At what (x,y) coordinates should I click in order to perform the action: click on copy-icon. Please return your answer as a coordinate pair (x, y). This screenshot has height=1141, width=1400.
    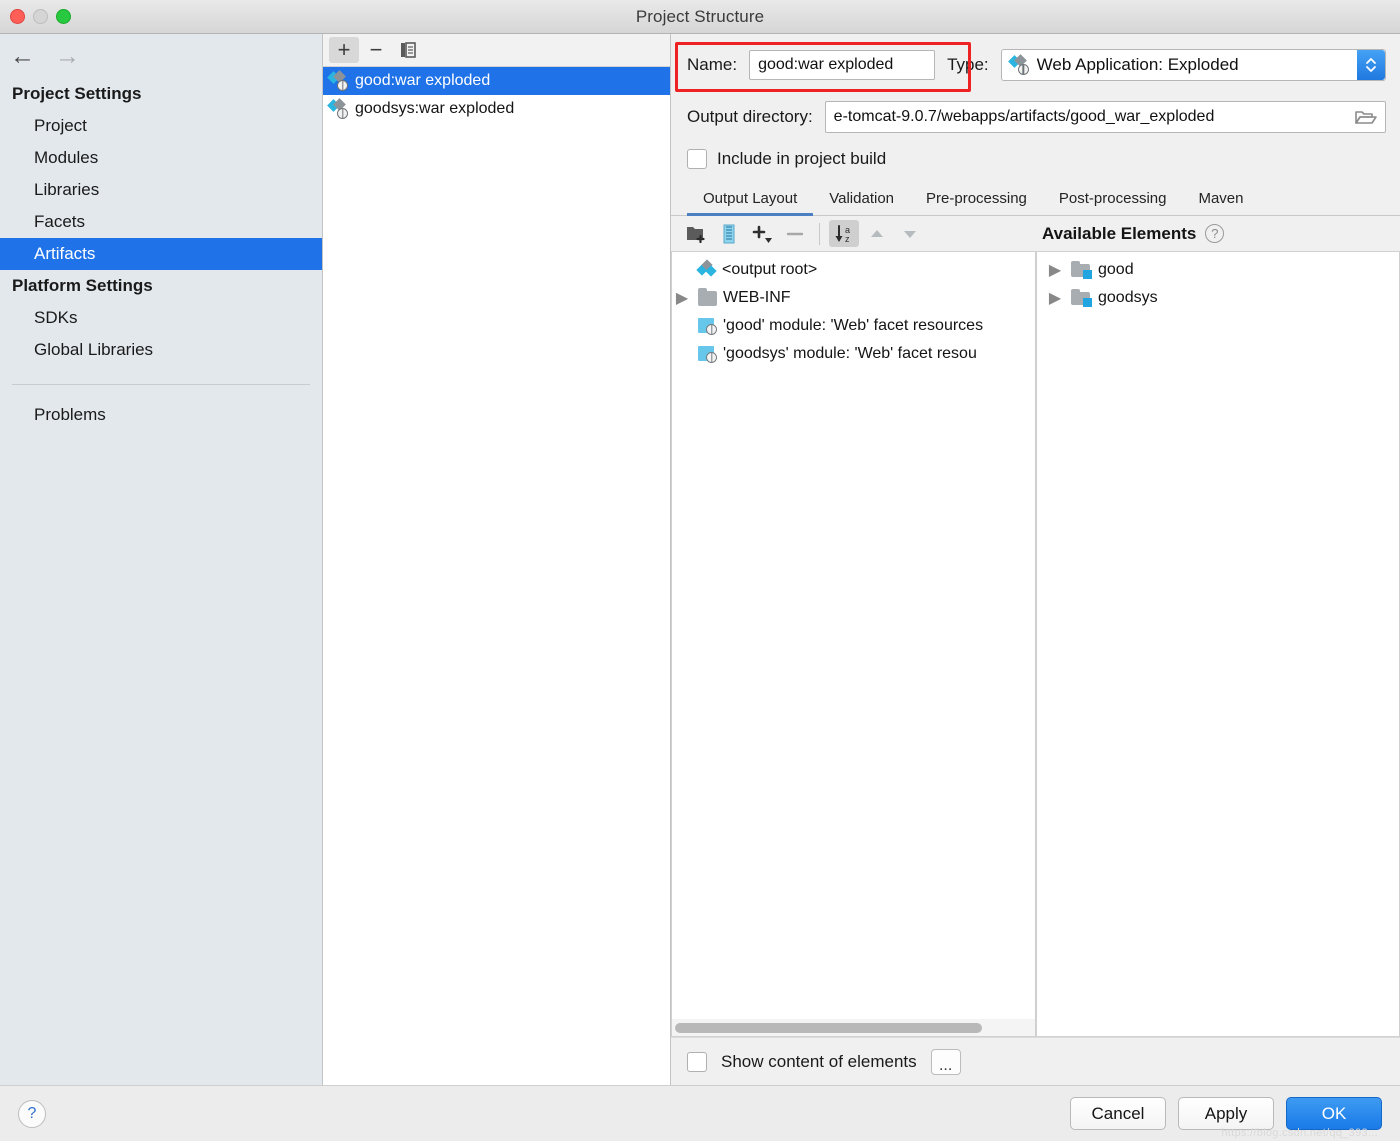
    Looking at the image, I should click on (408, 50).